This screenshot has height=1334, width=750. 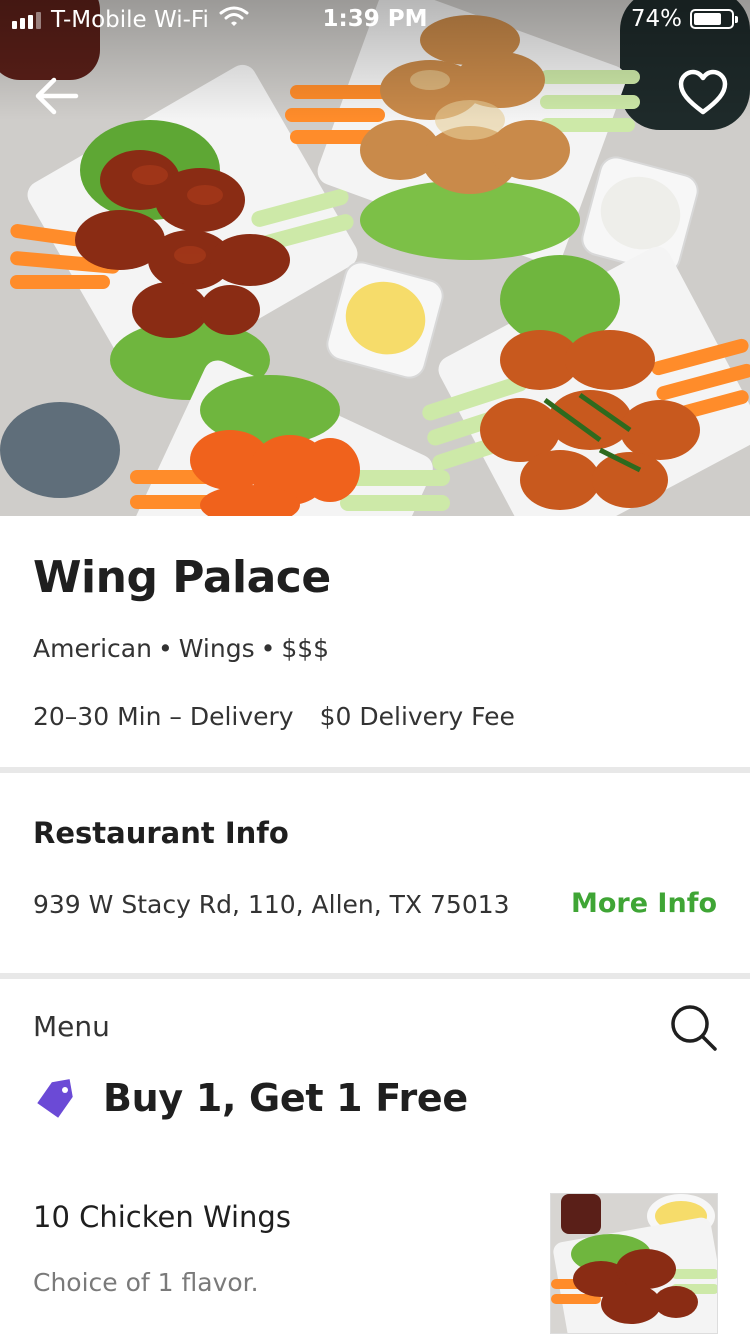 What do you see at coordinates (92, 648) in the screenshot?
I see `cuisine-tag: American` at bounding box center [92, 648].